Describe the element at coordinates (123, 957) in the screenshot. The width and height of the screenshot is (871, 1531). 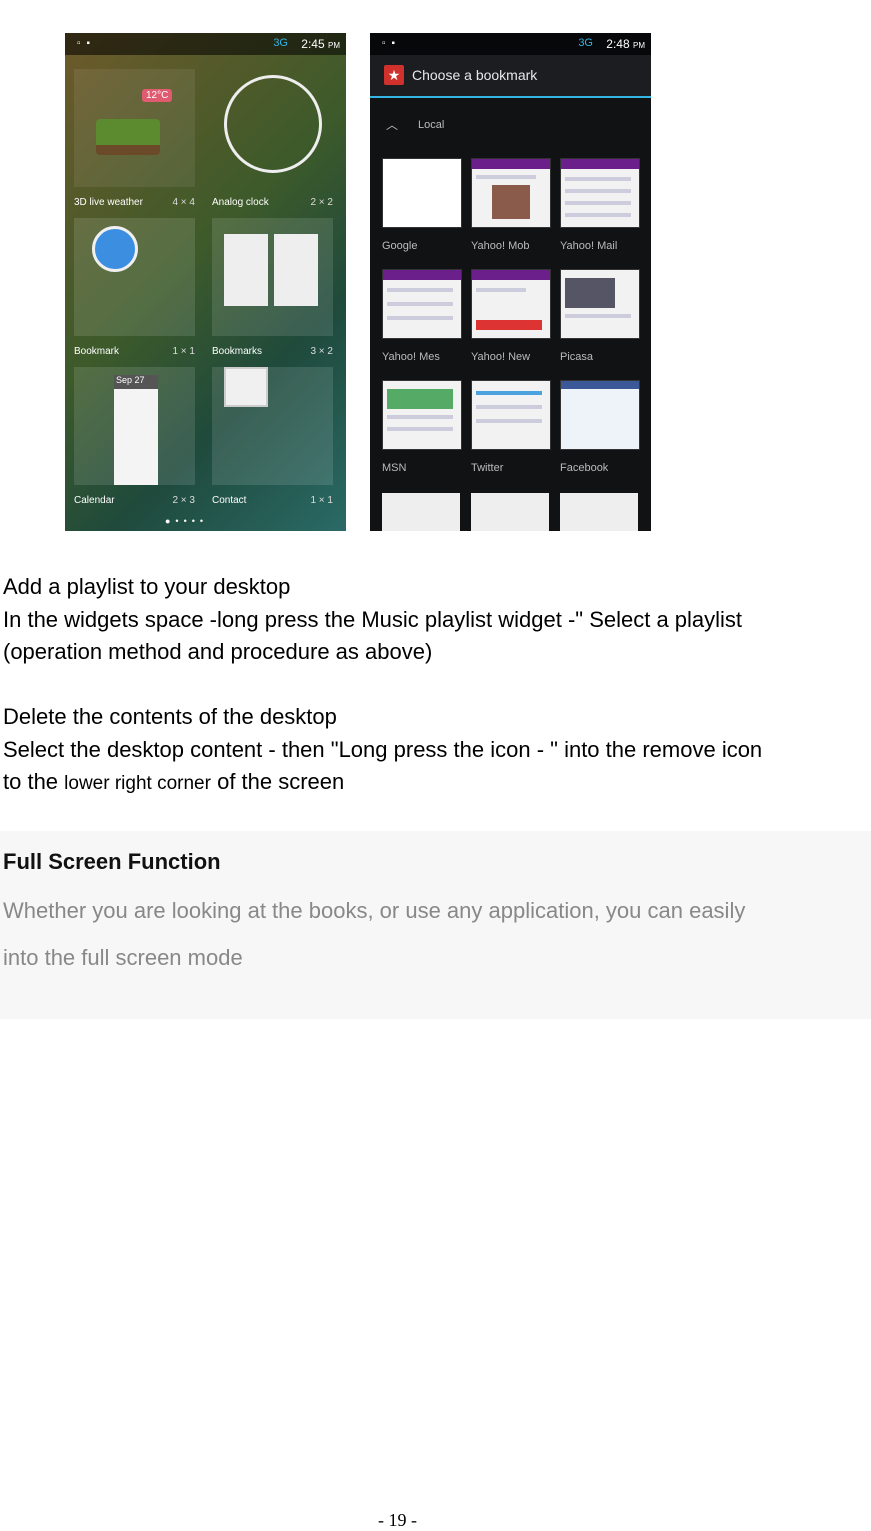
I see `fullscreen-text: into the full screen mode` at that location.